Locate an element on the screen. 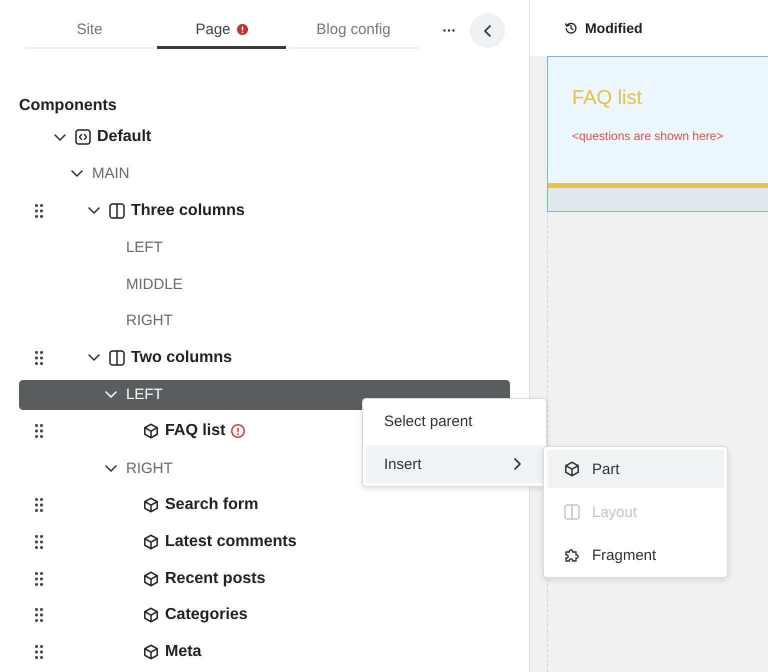 The height and width of the screenshot is (672, 768). history-icon is located at coordinates (571, 28).